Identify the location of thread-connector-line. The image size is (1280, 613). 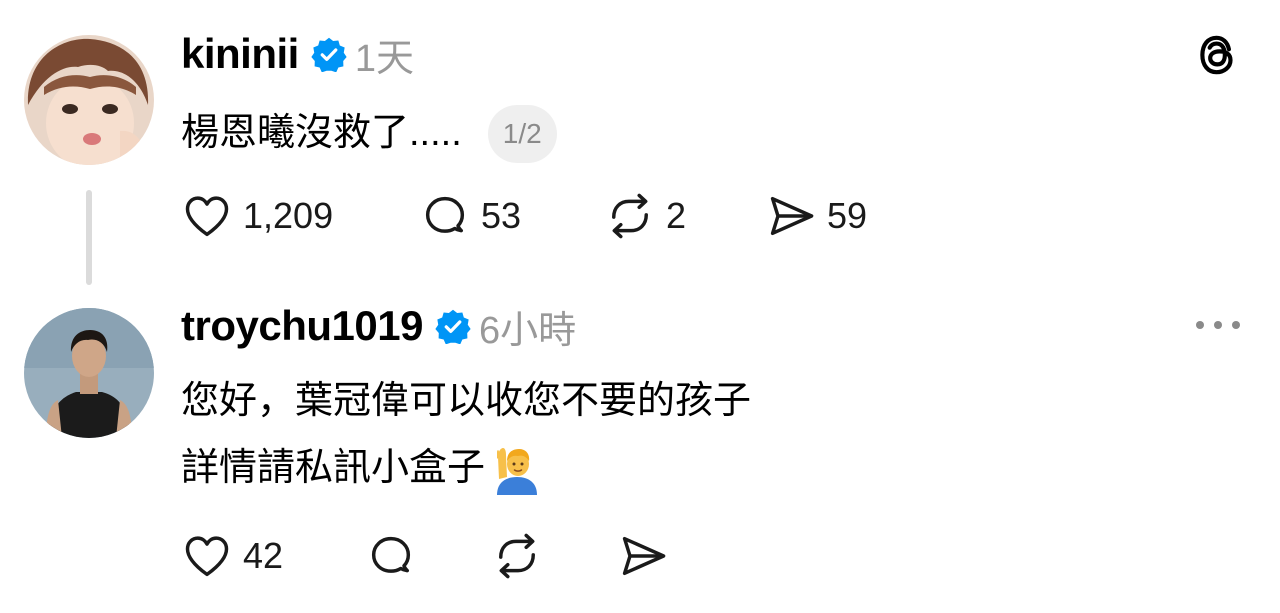
(89, 237).